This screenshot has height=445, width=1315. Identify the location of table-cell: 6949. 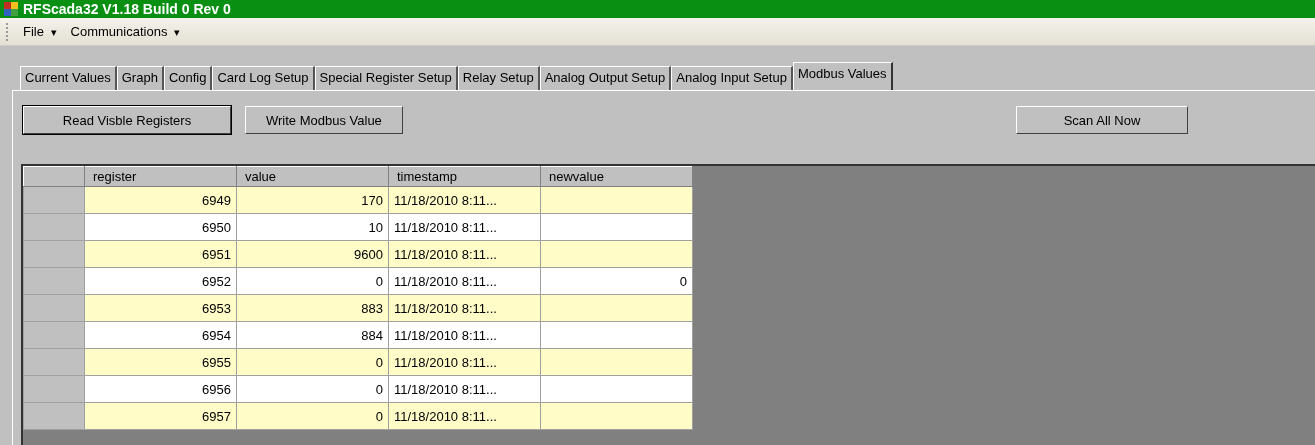
(160, 200).